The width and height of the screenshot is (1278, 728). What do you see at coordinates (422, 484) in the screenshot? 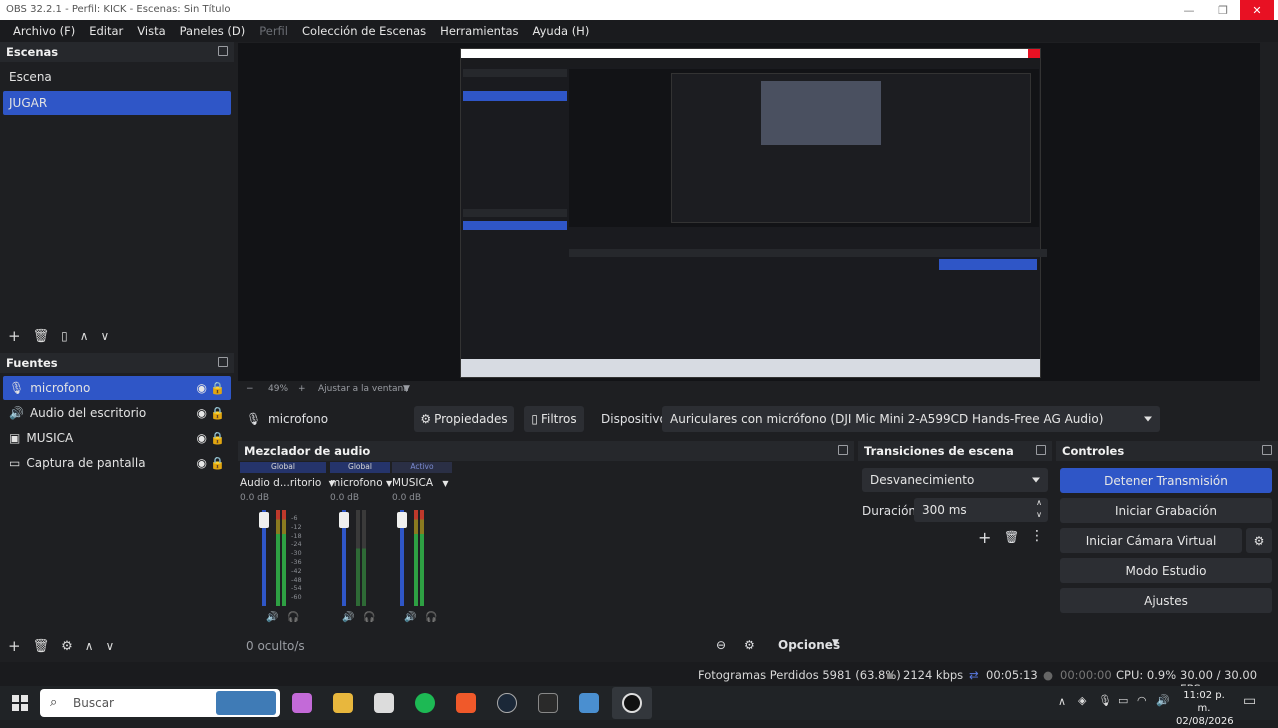
I see `channel-name: MUSICA ▼` at bounding box center [422, 484].